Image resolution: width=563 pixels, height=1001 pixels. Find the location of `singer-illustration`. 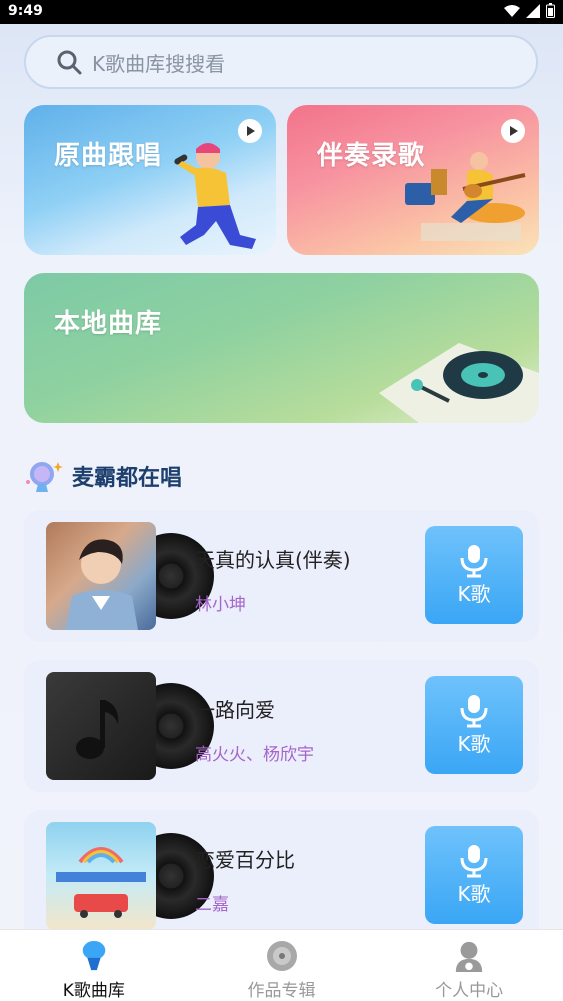

singer-illustration is located at coordinates (215, 196).